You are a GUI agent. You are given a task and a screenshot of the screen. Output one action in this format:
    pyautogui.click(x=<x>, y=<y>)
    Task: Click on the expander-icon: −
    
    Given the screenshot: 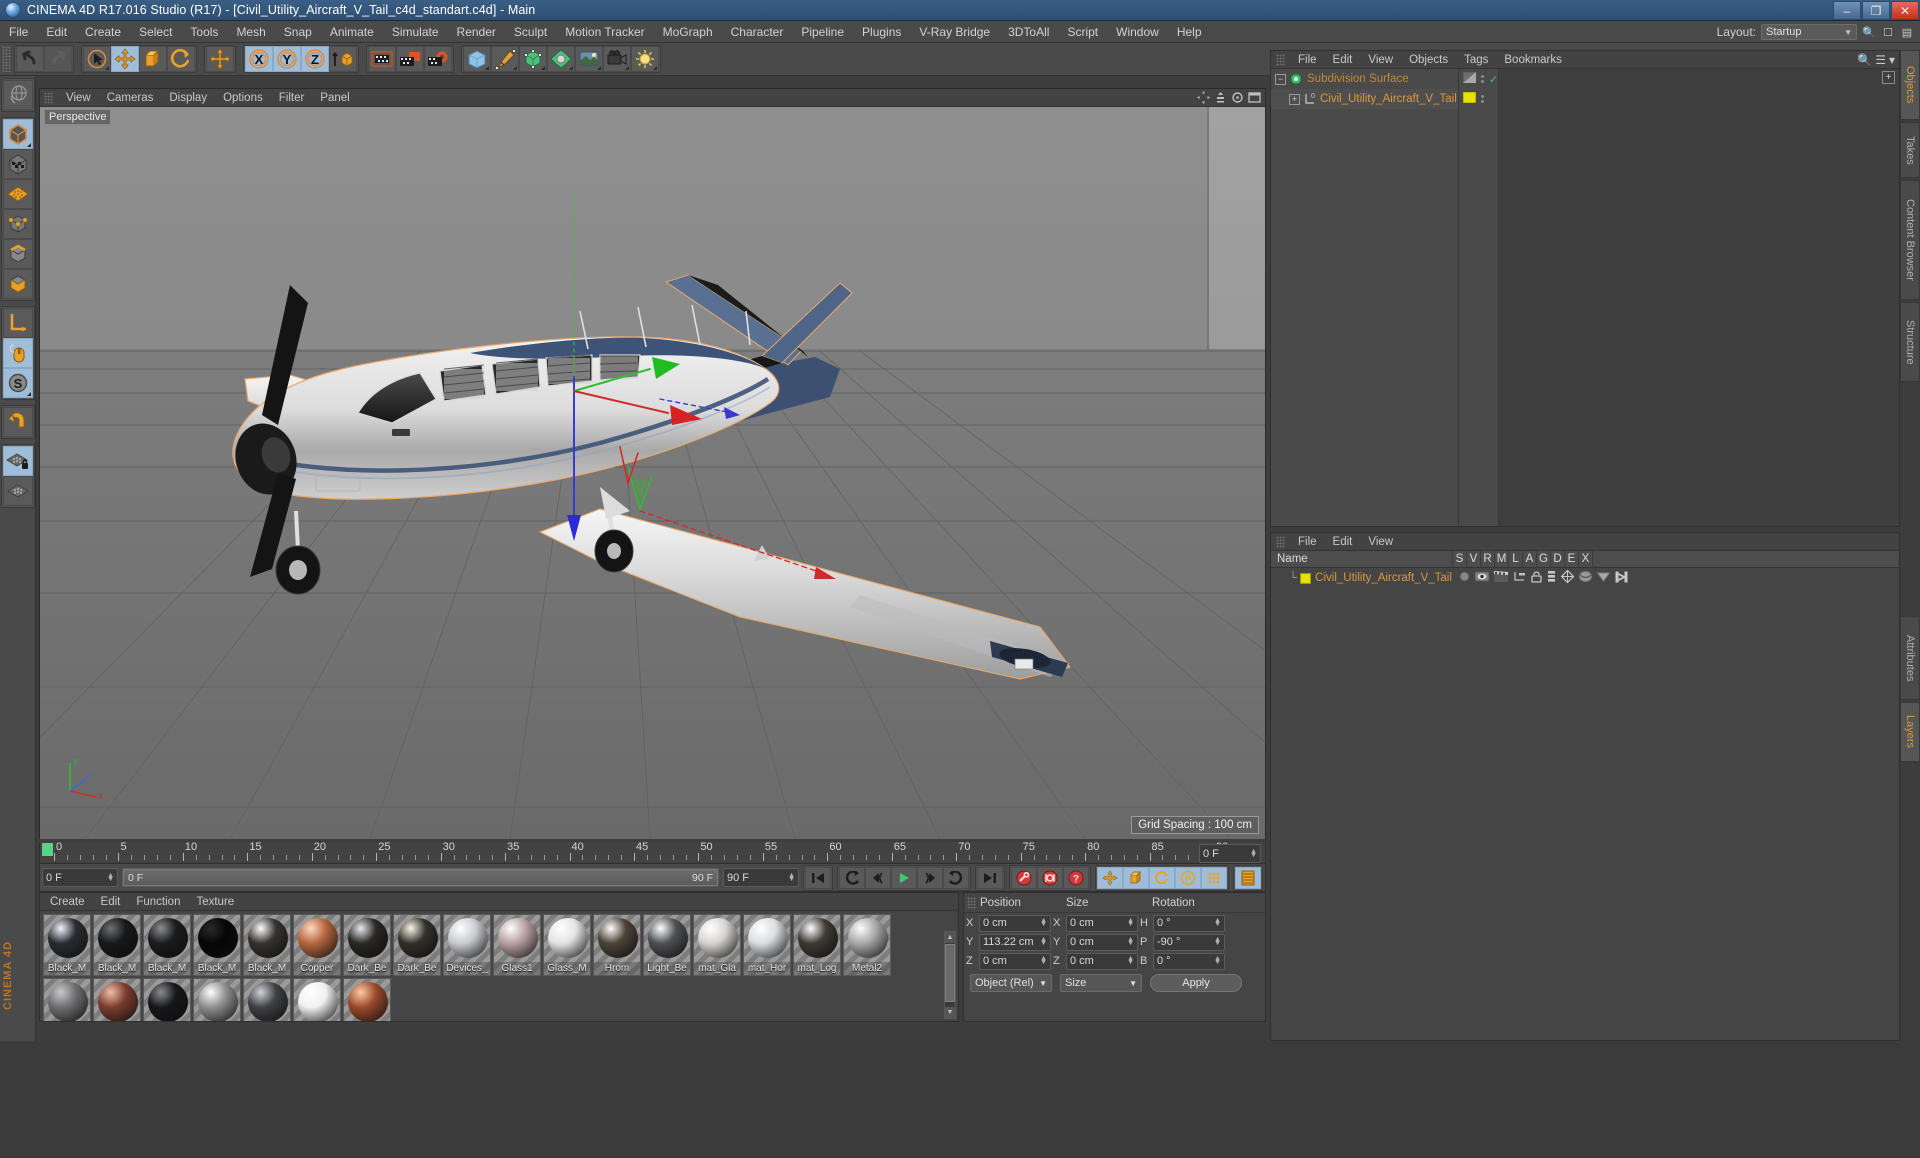 What is the action you would take?
    pyautogui.click(x=1280, y=79)
    